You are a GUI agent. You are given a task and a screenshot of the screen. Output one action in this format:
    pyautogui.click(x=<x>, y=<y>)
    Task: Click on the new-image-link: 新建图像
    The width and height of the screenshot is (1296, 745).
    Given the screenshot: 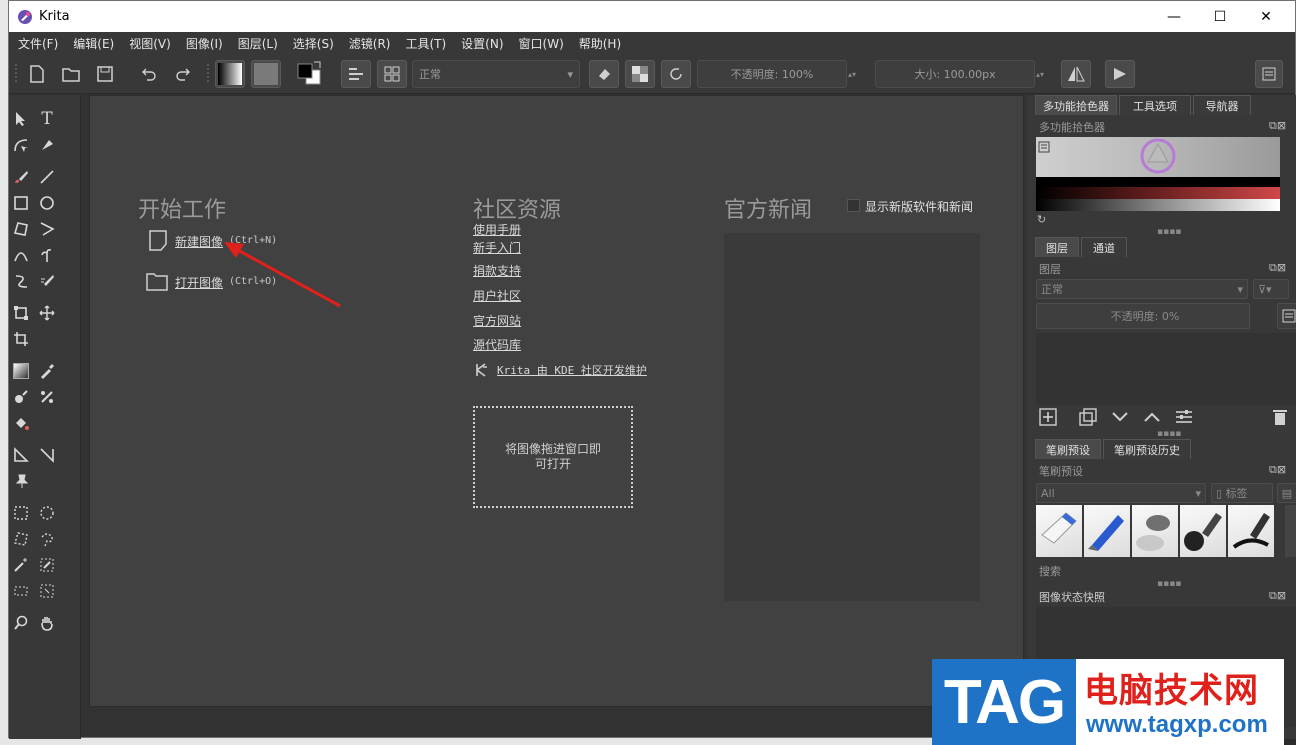 What is the action you would take?
    pyautogui.click(x=199, y=241)
    